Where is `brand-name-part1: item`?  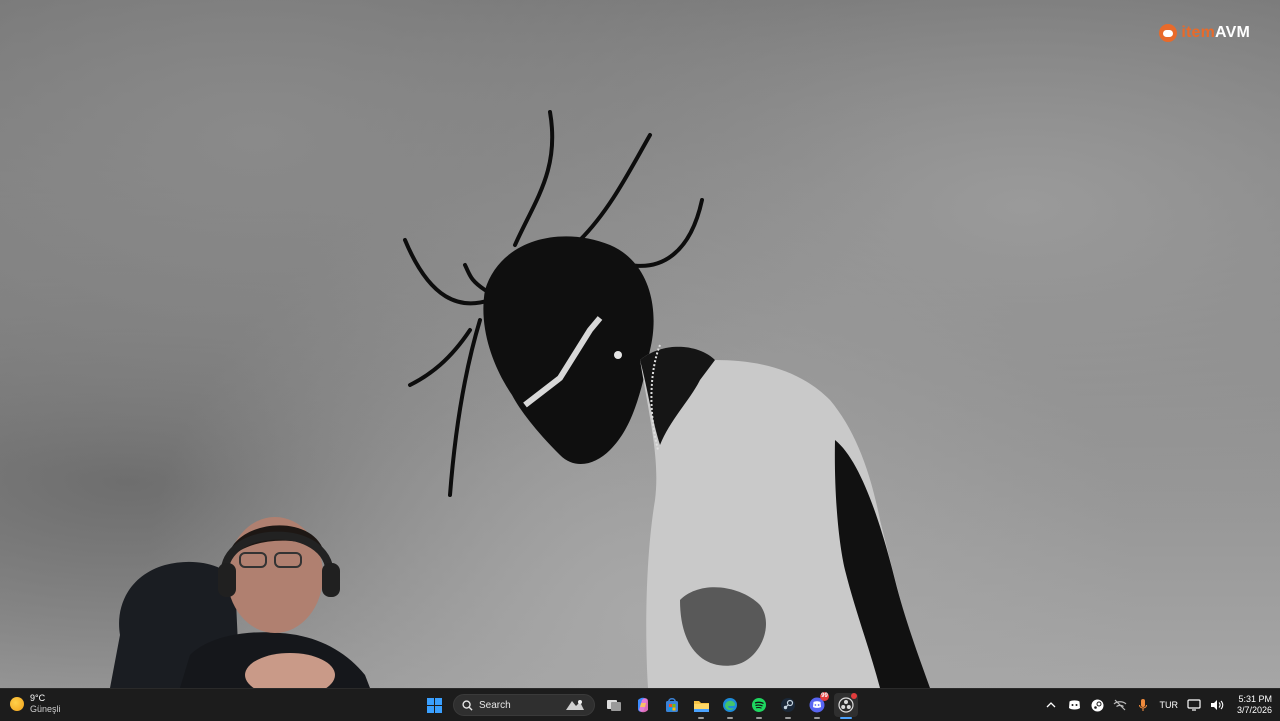 brand-name-part1: item is located at coordinates (1198, 32).